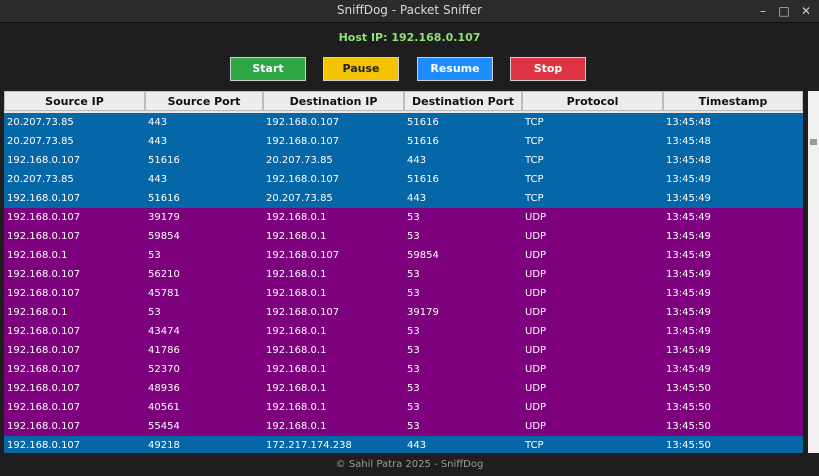  Describe the element at coordinates (455, 69) in the screenshot. I see `resume-button: Resume` at that location.